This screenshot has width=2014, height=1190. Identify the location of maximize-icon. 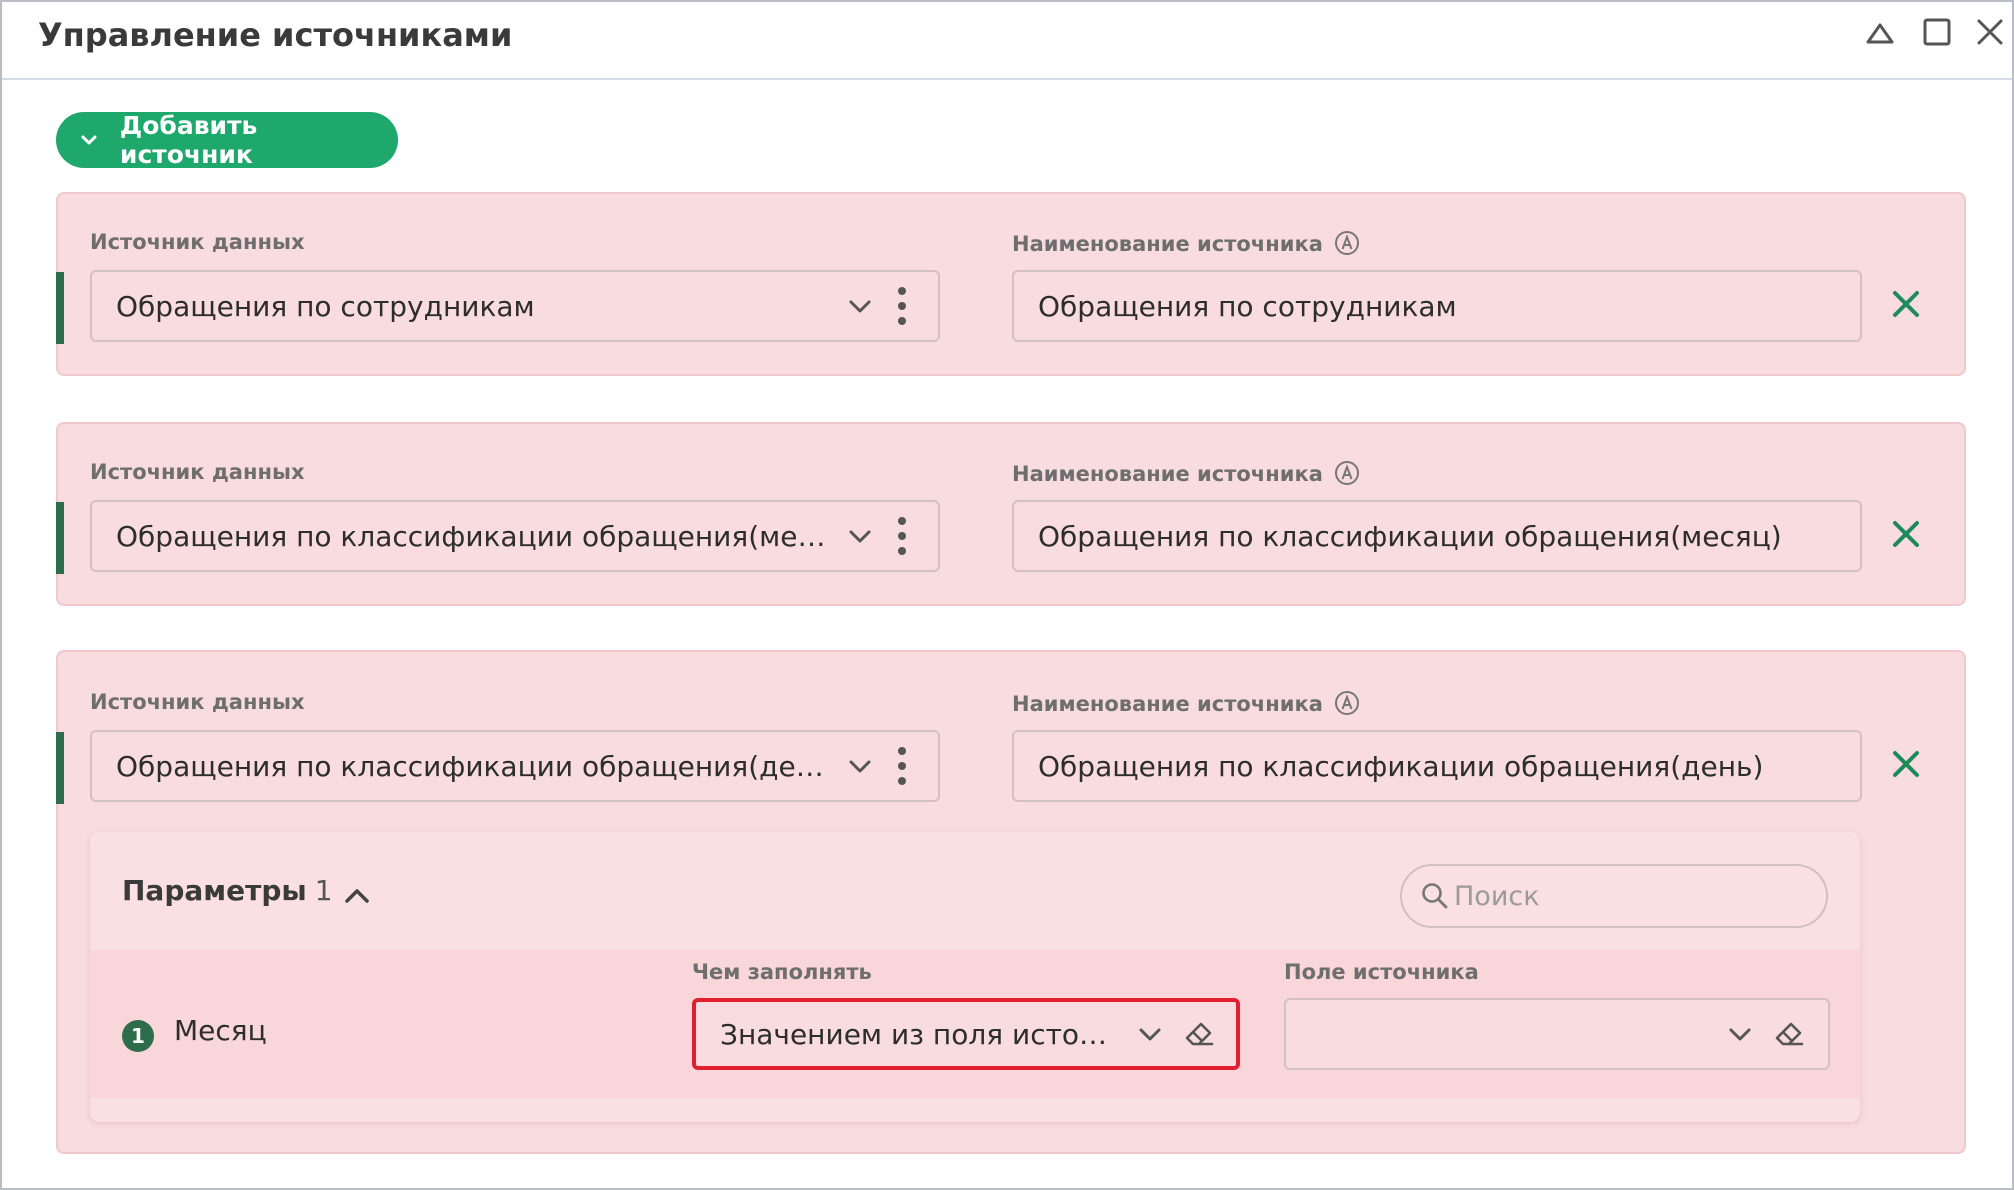
(1936, 32).